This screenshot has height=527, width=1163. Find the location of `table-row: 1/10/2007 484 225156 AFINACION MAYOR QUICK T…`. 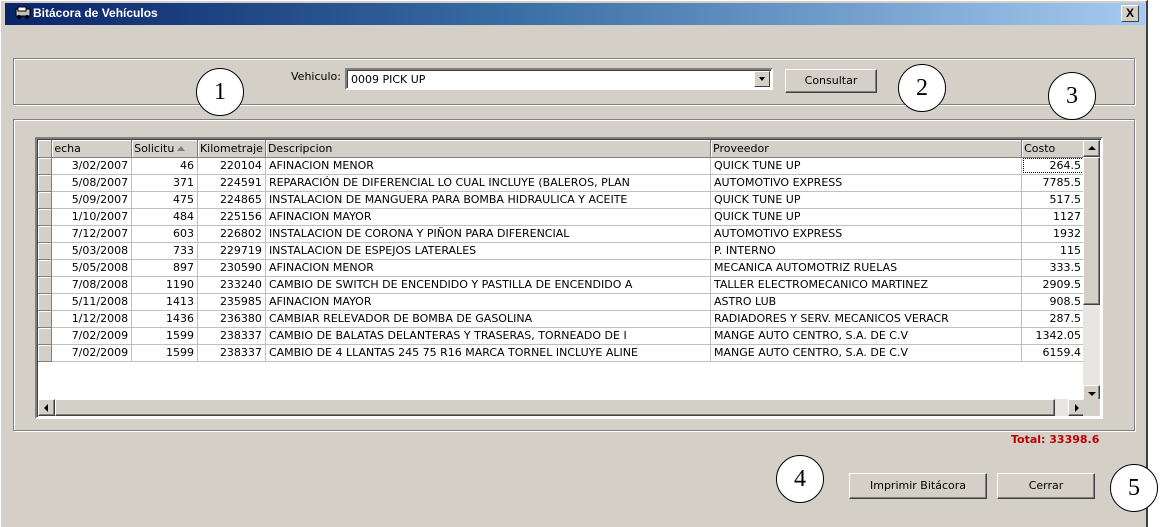

table-row: 1/10/2007 484 225156 AFINACION MAYOR QUICK T… is located at coordinates (561, 217).